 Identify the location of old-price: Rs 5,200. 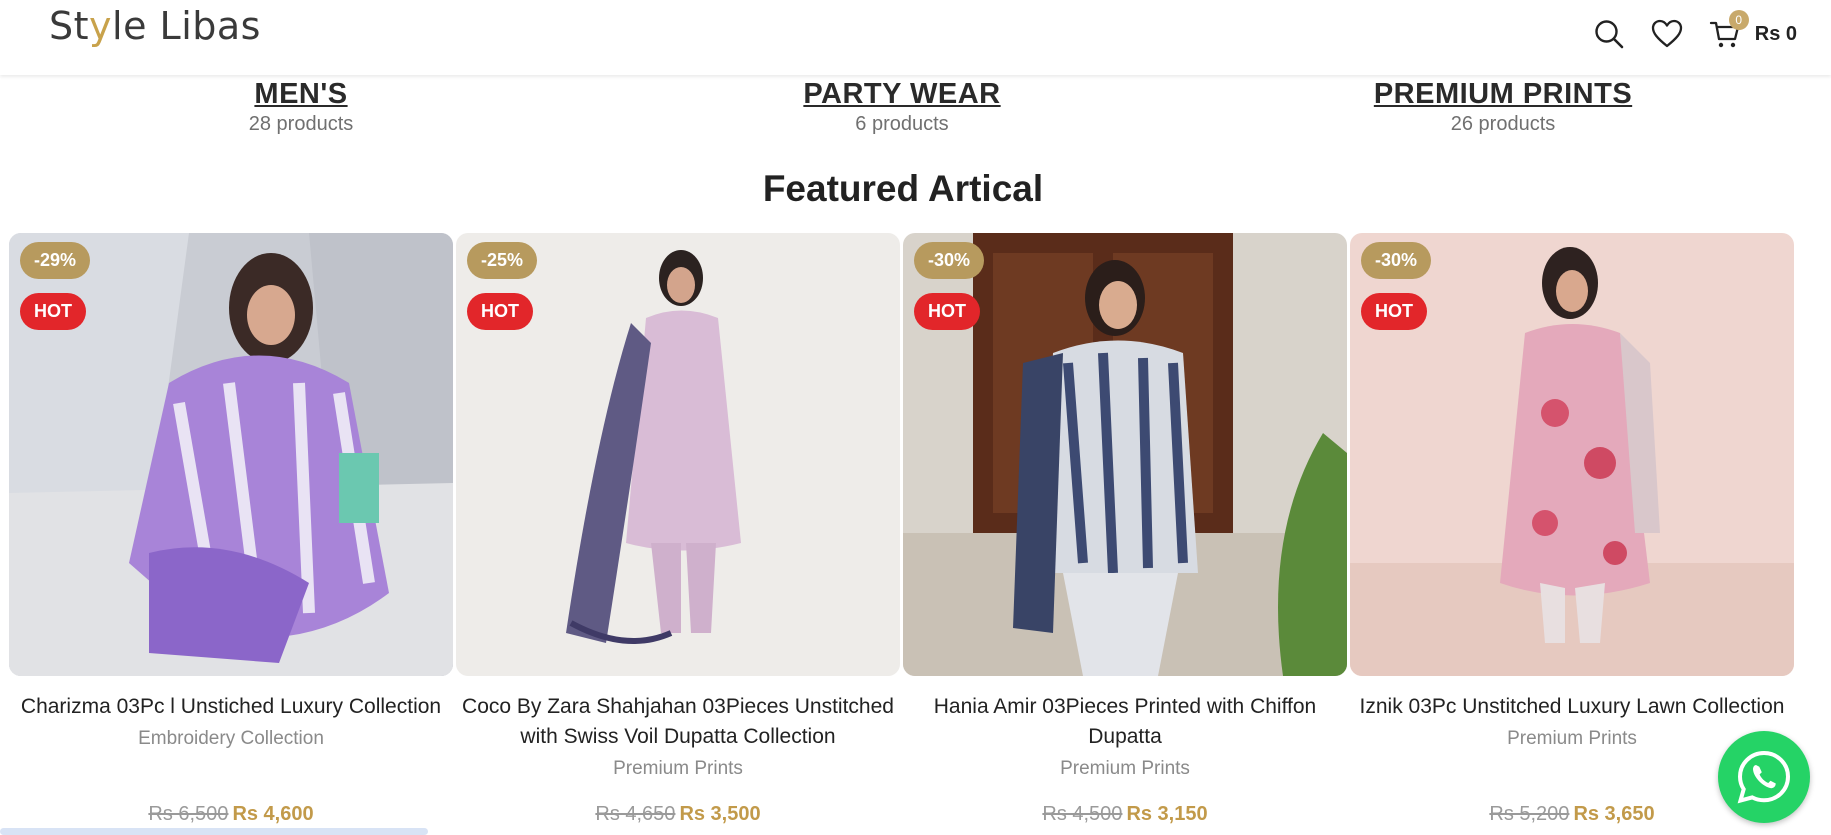
(1529, 814).